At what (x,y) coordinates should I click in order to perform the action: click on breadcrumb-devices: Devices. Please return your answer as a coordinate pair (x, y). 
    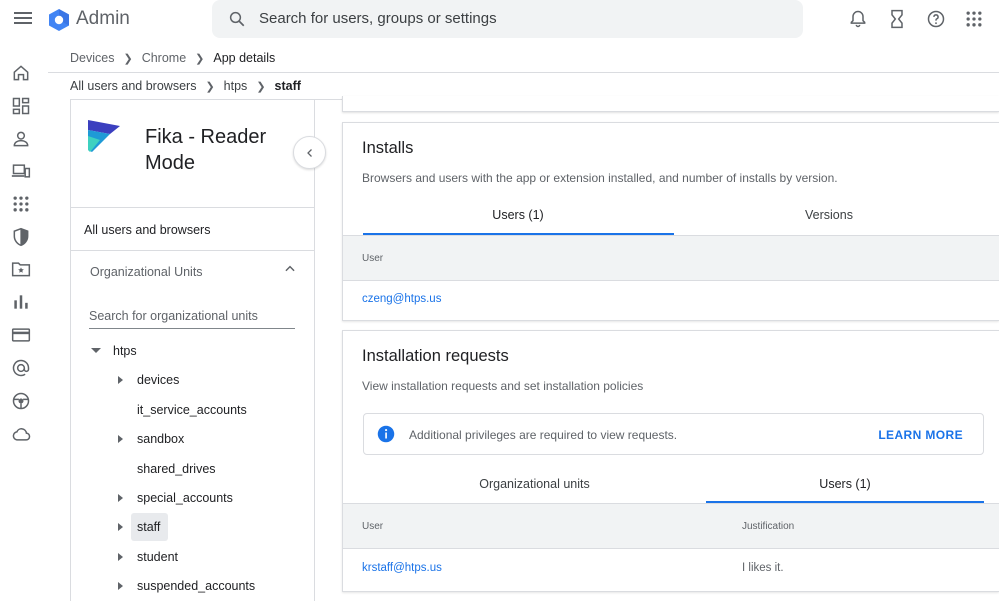
    Looking at the image, I should click on (92, 58).